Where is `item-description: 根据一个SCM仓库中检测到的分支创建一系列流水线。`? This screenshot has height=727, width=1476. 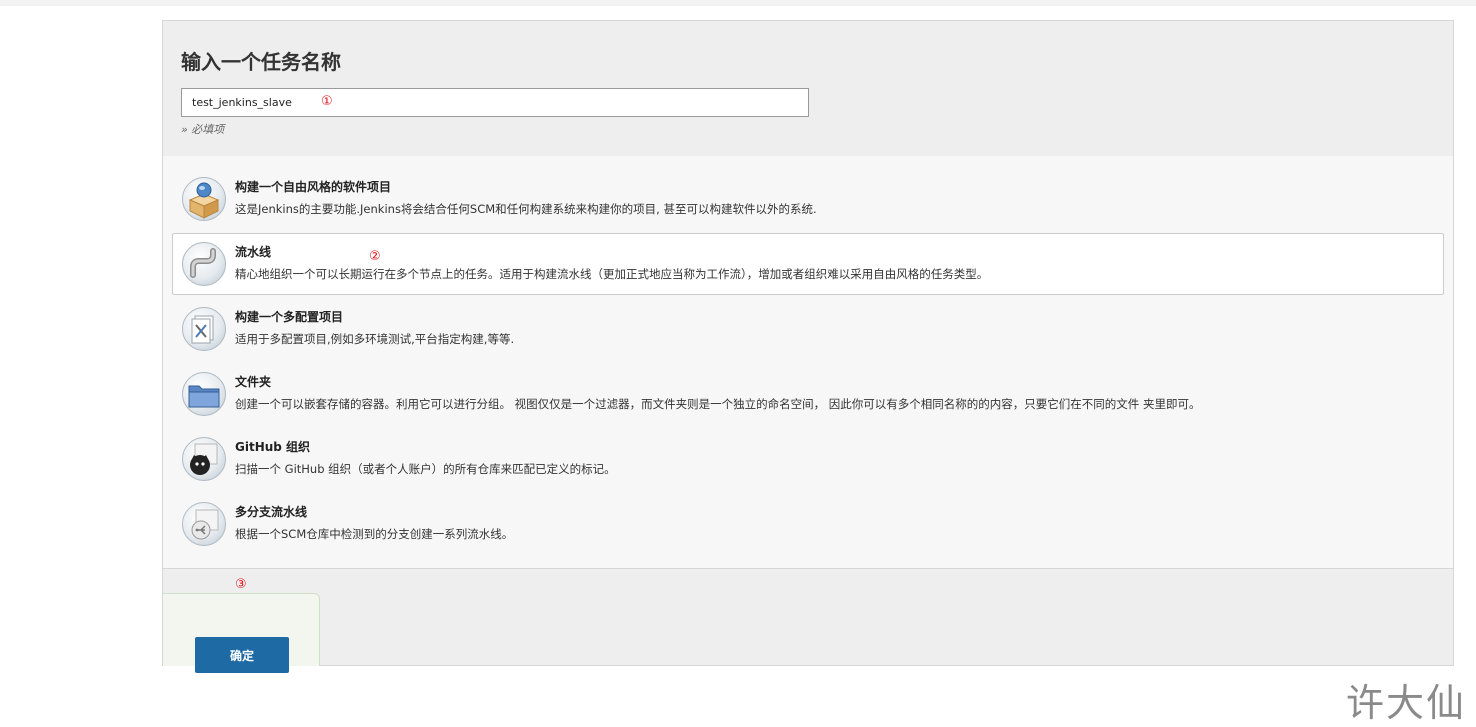
item-description: 根据一个SCM仓库中检测到的分支创建一系列流水线。 is located at coordinates (374, 534).